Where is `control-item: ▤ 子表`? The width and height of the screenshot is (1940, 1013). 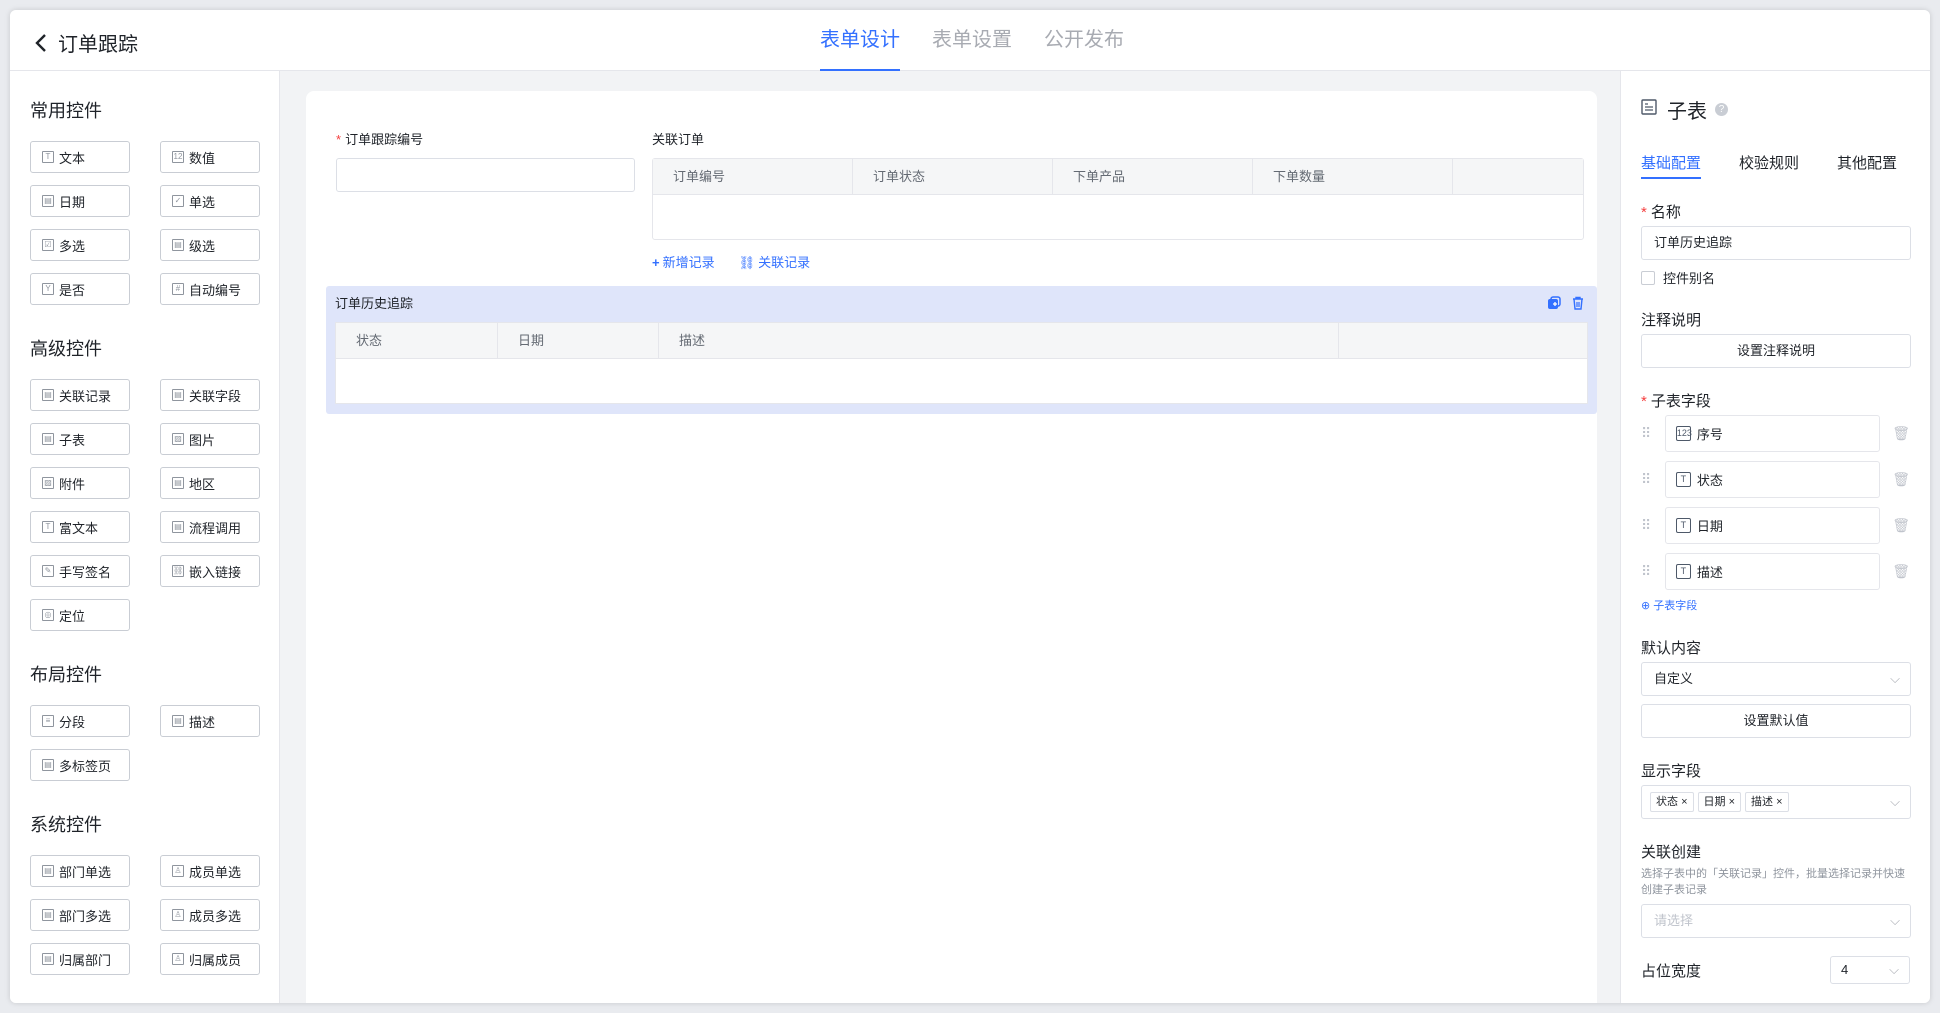 control-item: ▤ 子表 is located at coordinates (80, 439).